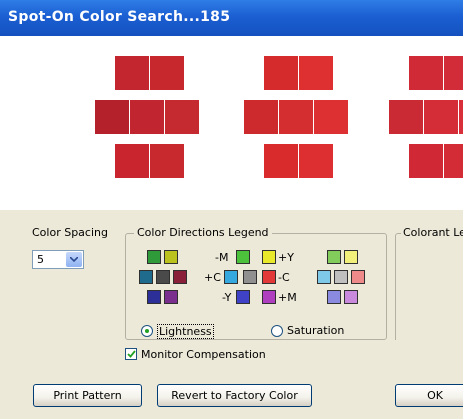  Describe the element at coordinates (58, 259) in the screenshot. I see `color-spacing-select: 5` at that location.